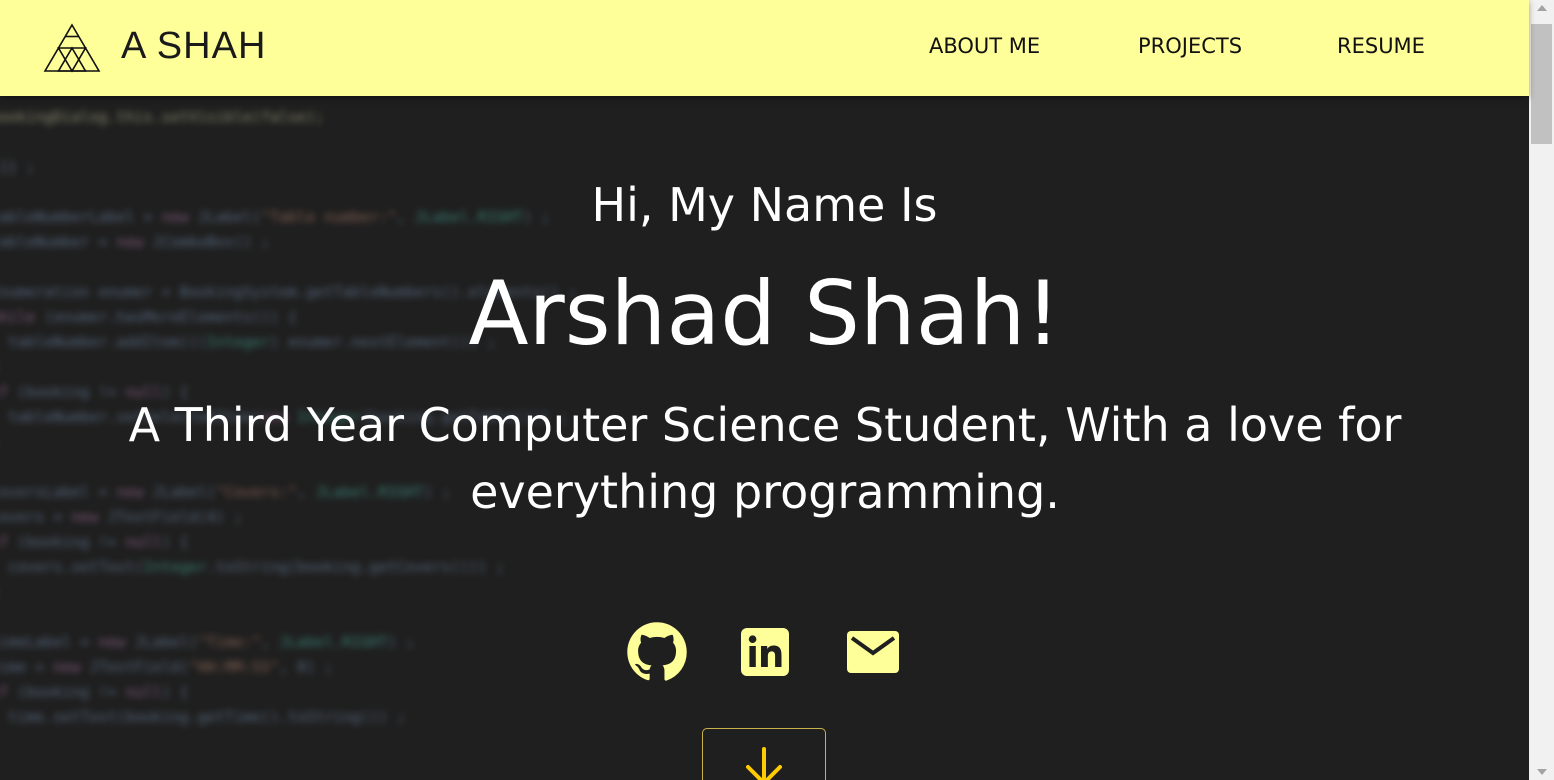 The height and width of the screenshot is (780, 1554). What do you see at coordinates (72, 48) in the screenshot?
I see `triangle-logo-icon` at bounding box center [72, 48].